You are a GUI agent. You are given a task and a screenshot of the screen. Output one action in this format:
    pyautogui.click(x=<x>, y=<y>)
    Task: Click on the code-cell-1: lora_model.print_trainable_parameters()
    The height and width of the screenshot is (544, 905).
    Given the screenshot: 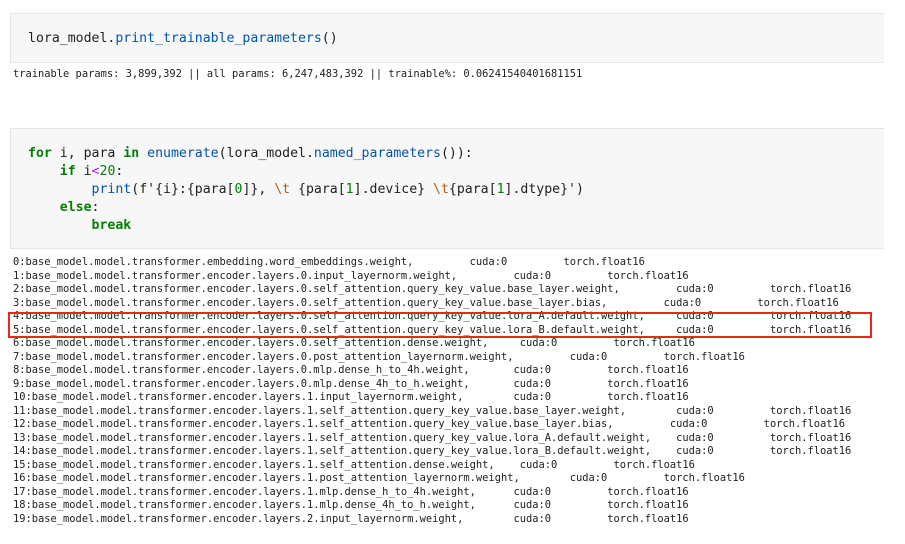 What is the action you would take?
    pyautogui.click(x=447, y=38)
    